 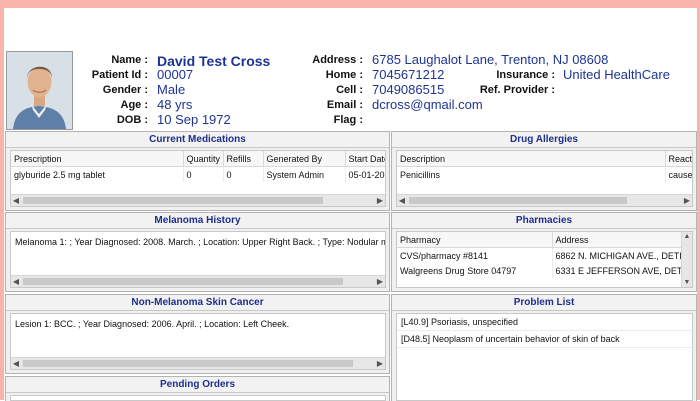 What do you see at coordinates (348, 120) in the screenshot?
I see `flag-label: Flag :` at bounding box center [348, 120].